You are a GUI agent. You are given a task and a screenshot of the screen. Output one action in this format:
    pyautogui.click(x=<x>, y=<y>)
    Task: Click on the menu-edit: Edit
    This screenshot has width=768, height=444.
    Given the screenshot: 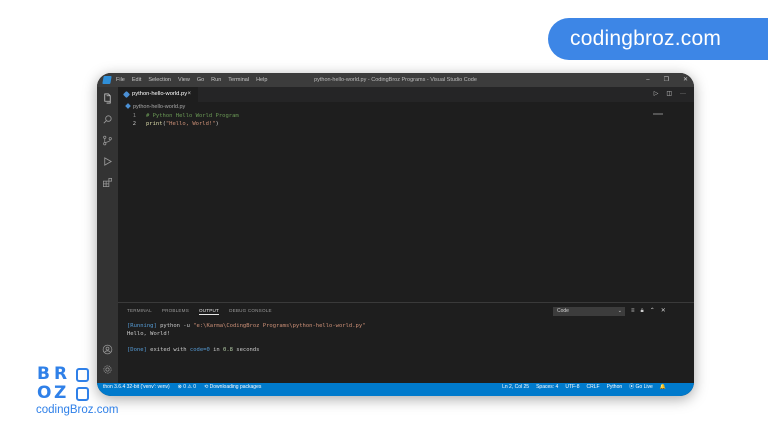 What is the action you would take?
    pyautogui.click(x=136, y=80)
    